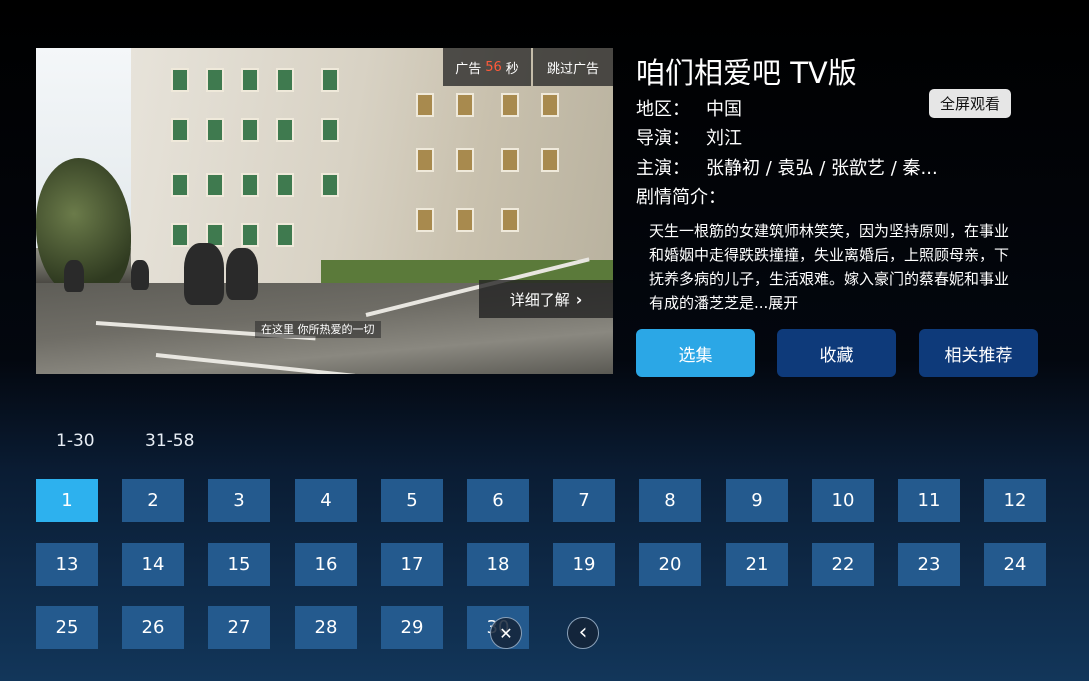 The width and height of the screenshot is (1089, 681). I want to click on episode-tile: 5, so click(412, 500).